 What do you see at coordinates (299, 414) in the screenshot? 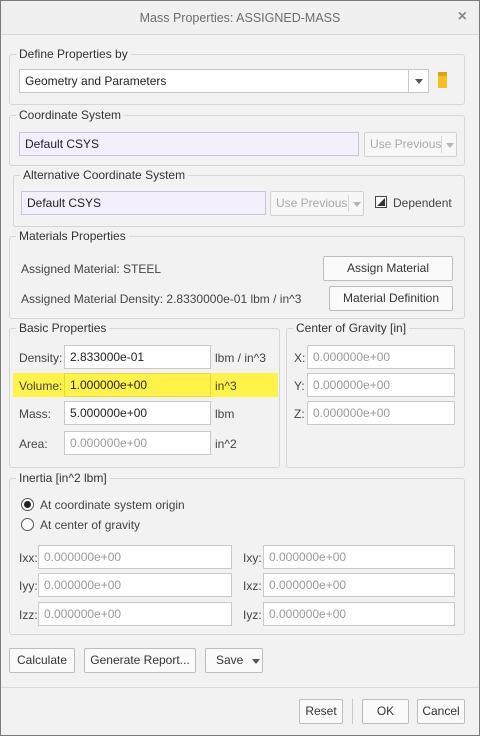
I see `cog-z-label: Z:` at bounding box center [299, 414].